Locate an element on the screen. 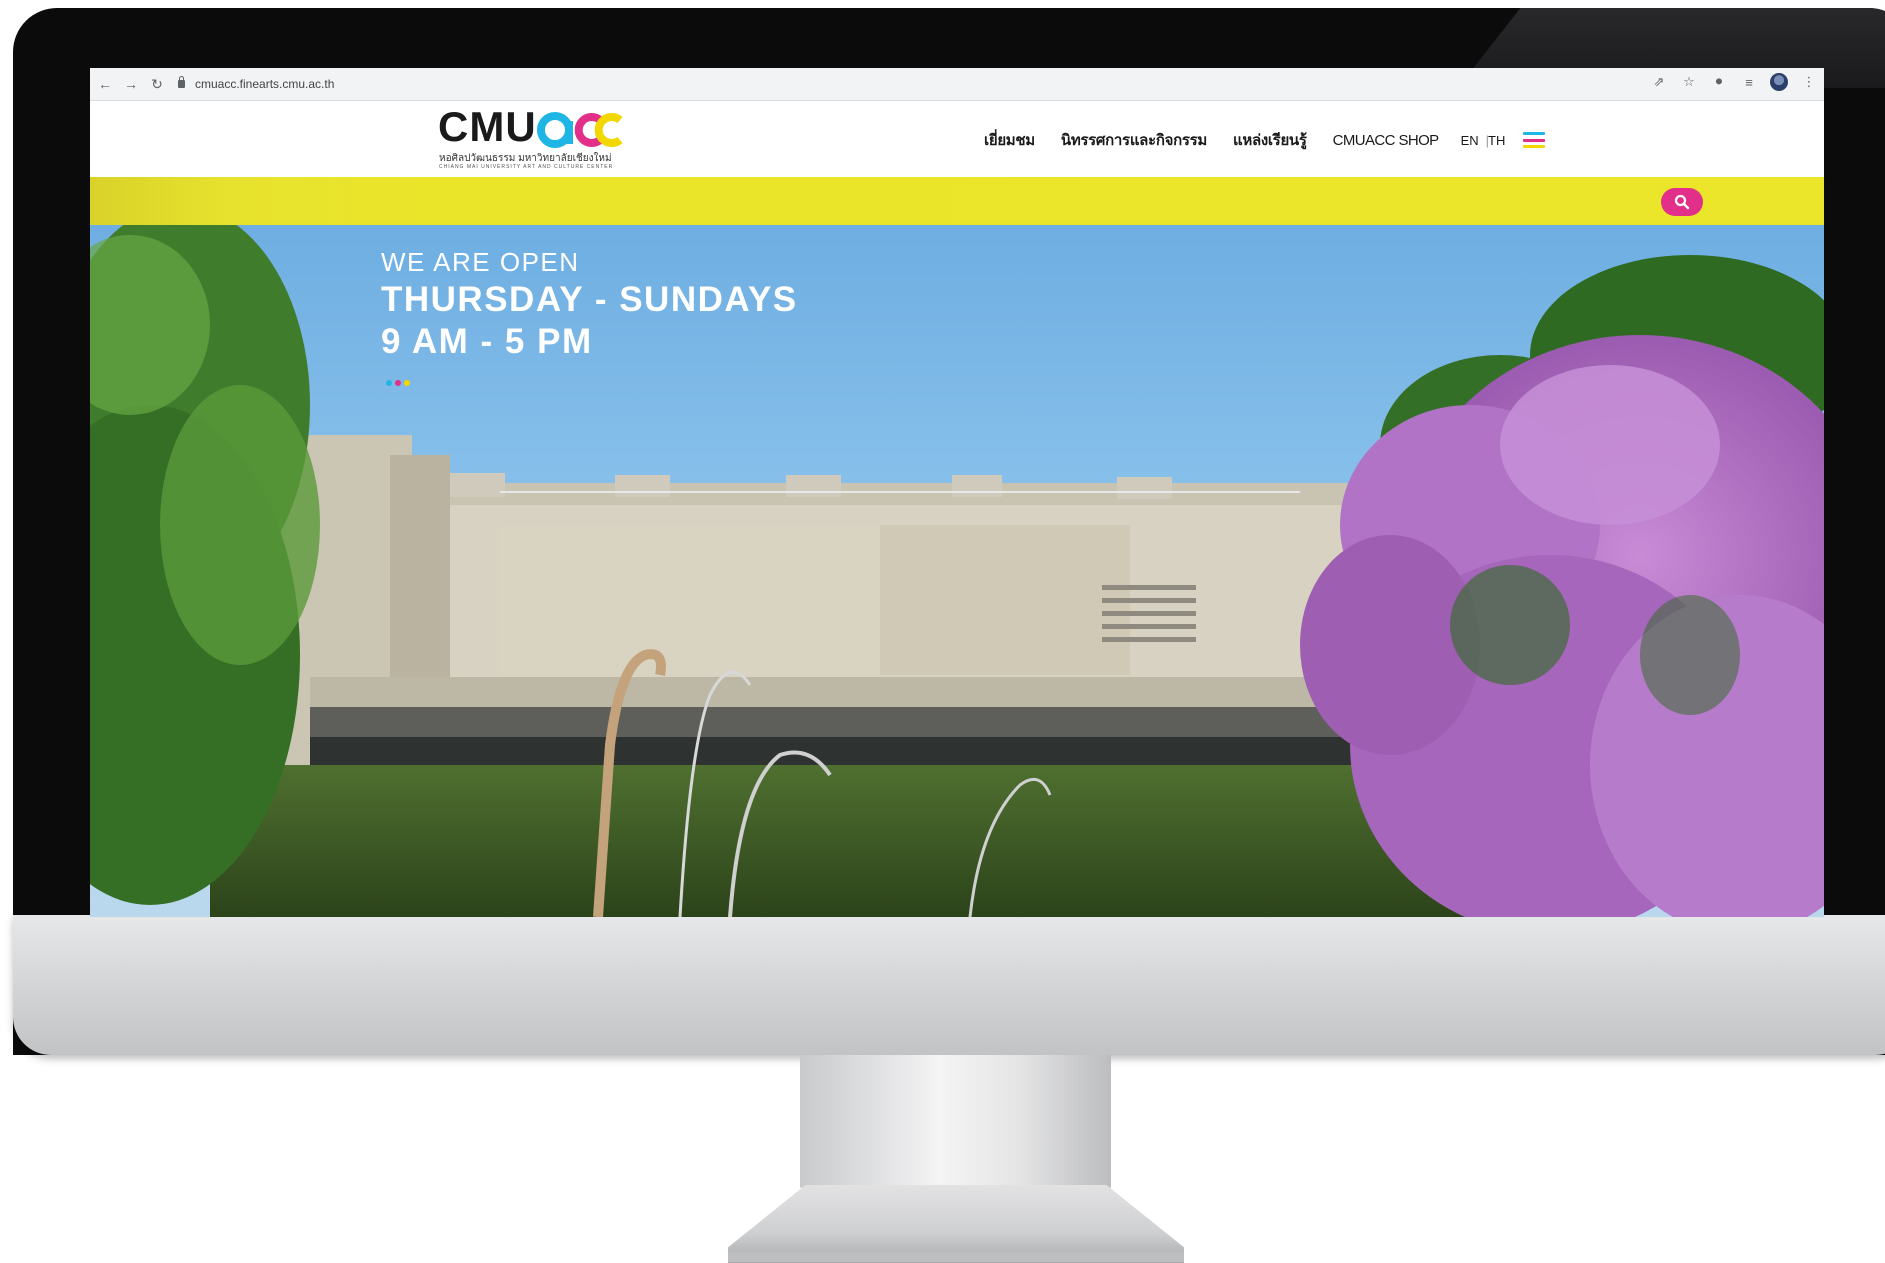 The image size is (1885, 1263). slide-indicator is located at coordinates (398, 383).